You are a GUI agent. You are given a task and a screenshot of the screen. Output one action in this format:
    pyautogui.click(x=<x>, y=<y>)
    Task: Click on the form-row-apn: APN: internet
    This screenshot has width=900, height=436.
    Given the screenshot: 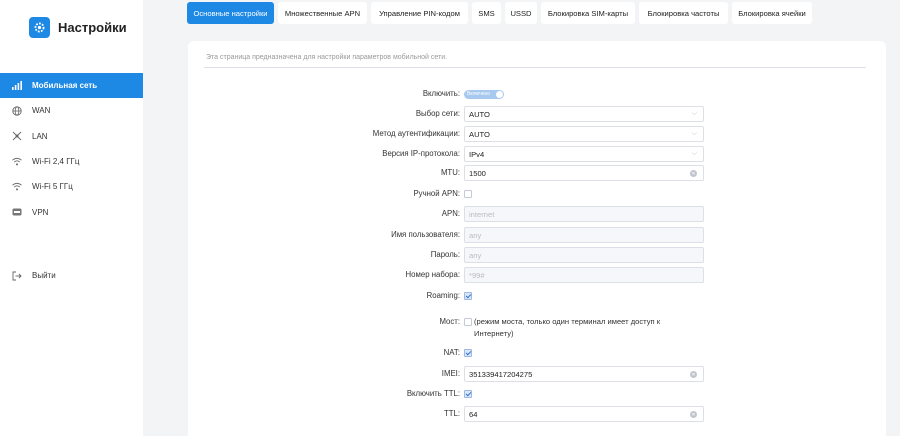 What is the action you would take?
    pyautogui.click(x=537, y=214)
    